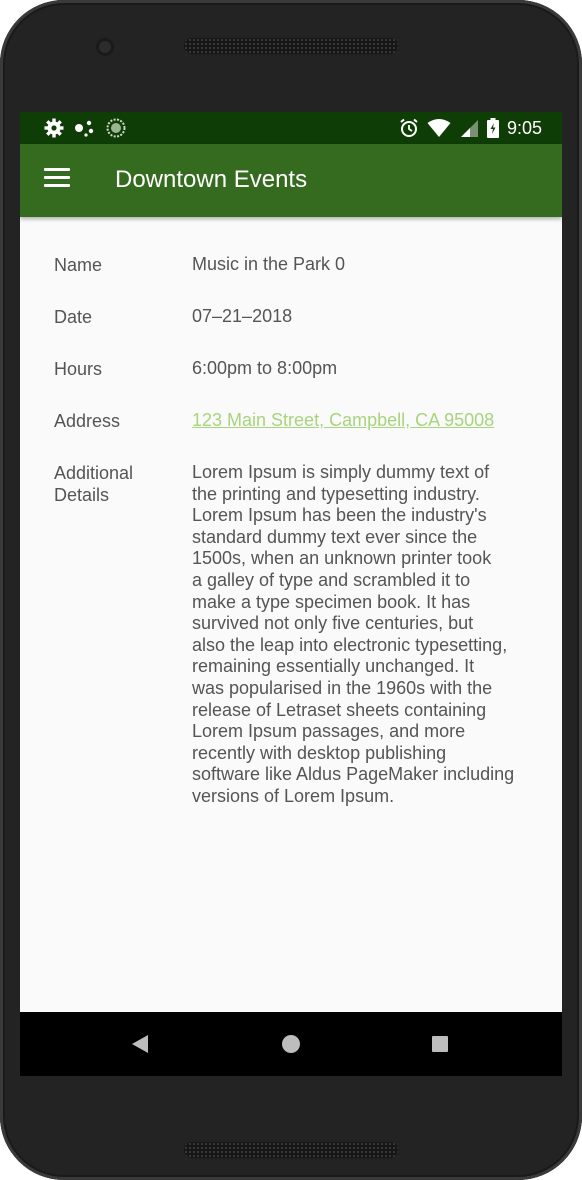 The height and width of the screenshot is (1180, 582). I want to click on additional-label-line1: Additional, so click(94, 473).